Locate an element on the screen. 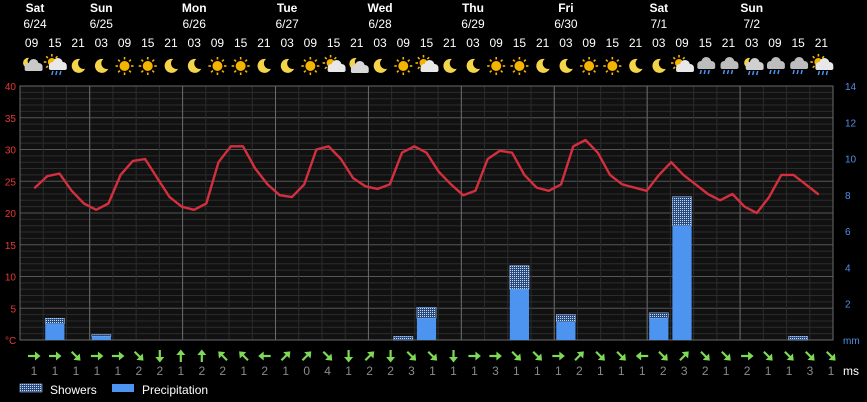 This screenshot has width=867, height=402. sun-cloud-rain-icon is located at coordinates (55, 65).